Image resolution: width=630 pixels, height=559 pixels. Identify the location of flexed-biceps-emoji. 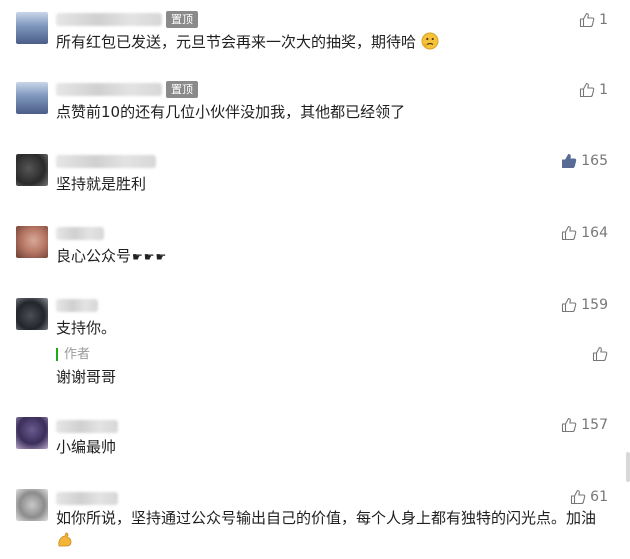
(65, 543).